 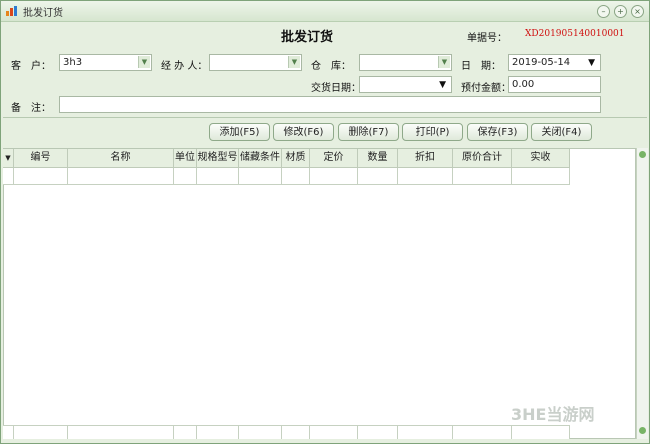 I want to click on print-button: 打印(P), so click(x=432, y=132).